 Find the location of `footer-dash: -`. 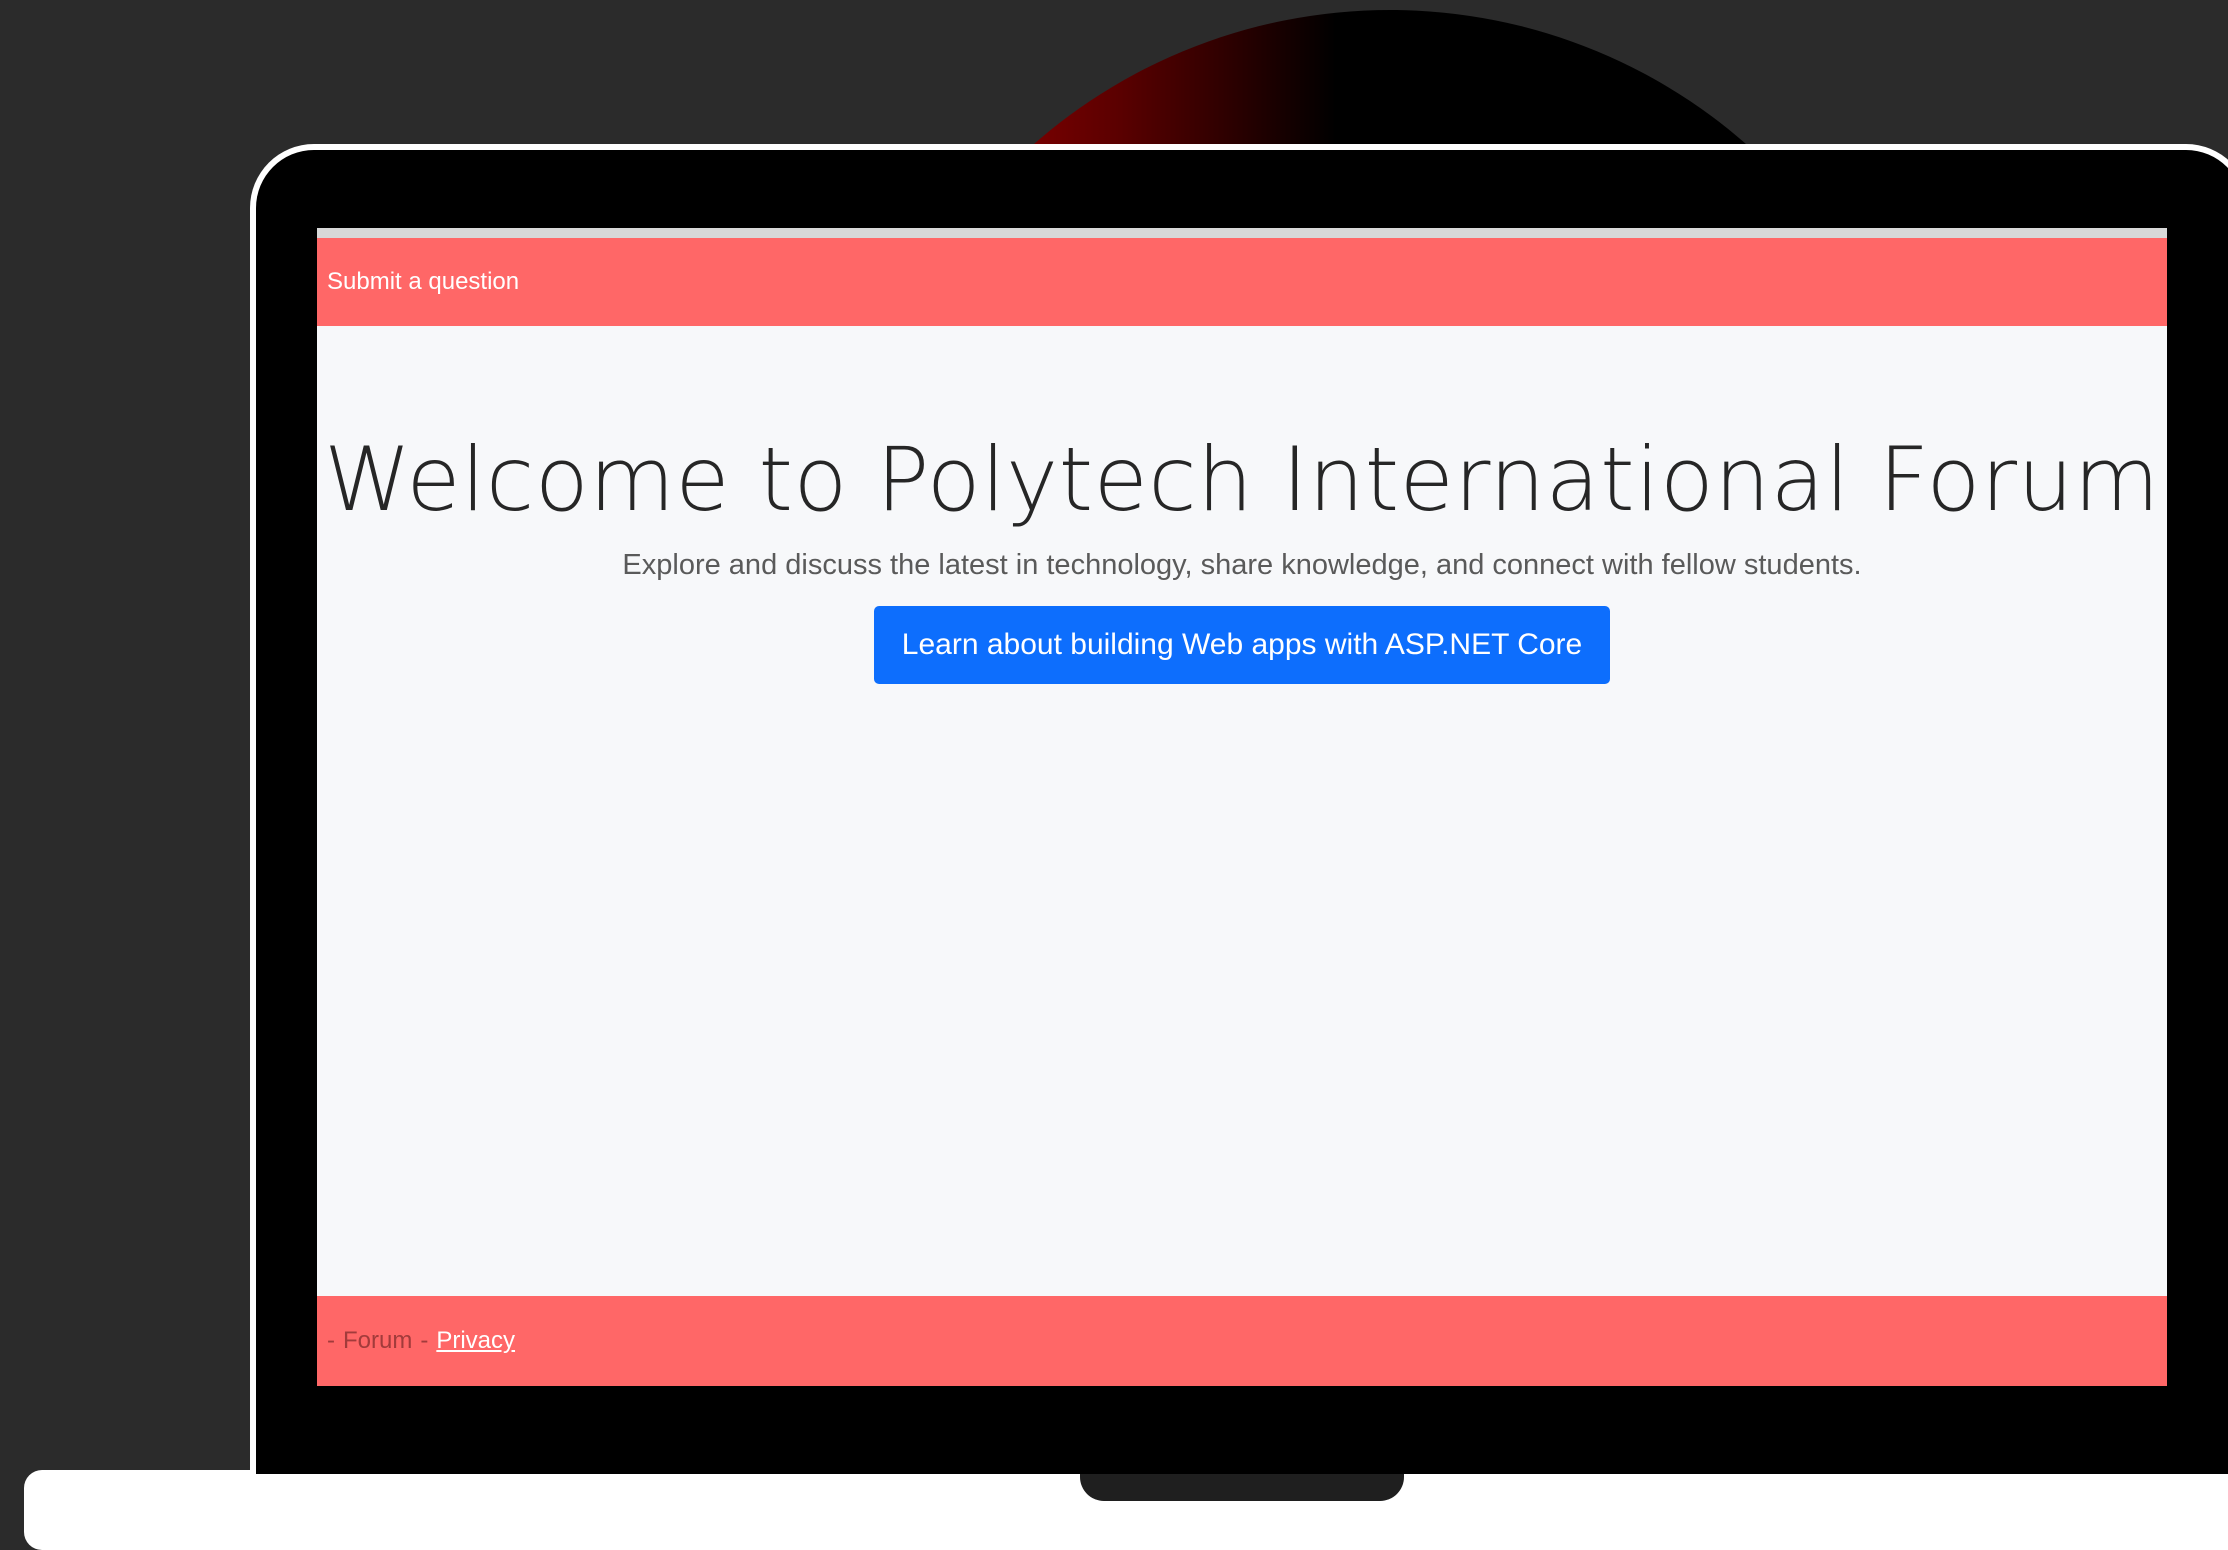

footer-dash: - is located at coordinates (331, 1340).